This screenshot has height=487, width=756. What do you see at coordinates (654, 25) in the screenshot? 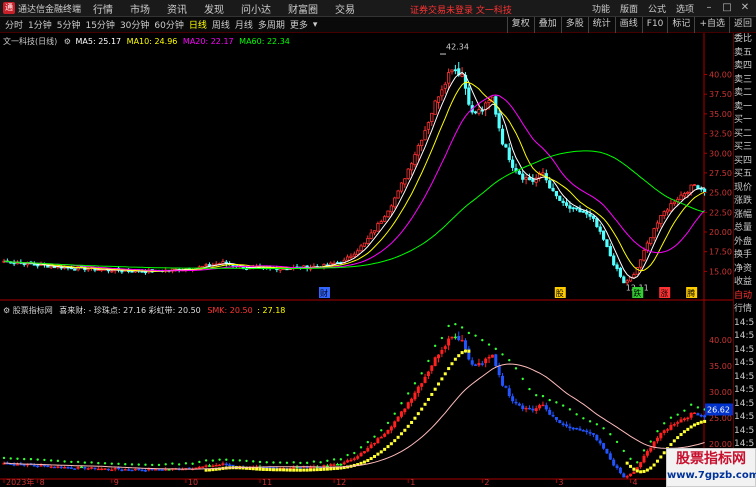
I see `f10-button: F10` at bounding box center [654, 25].